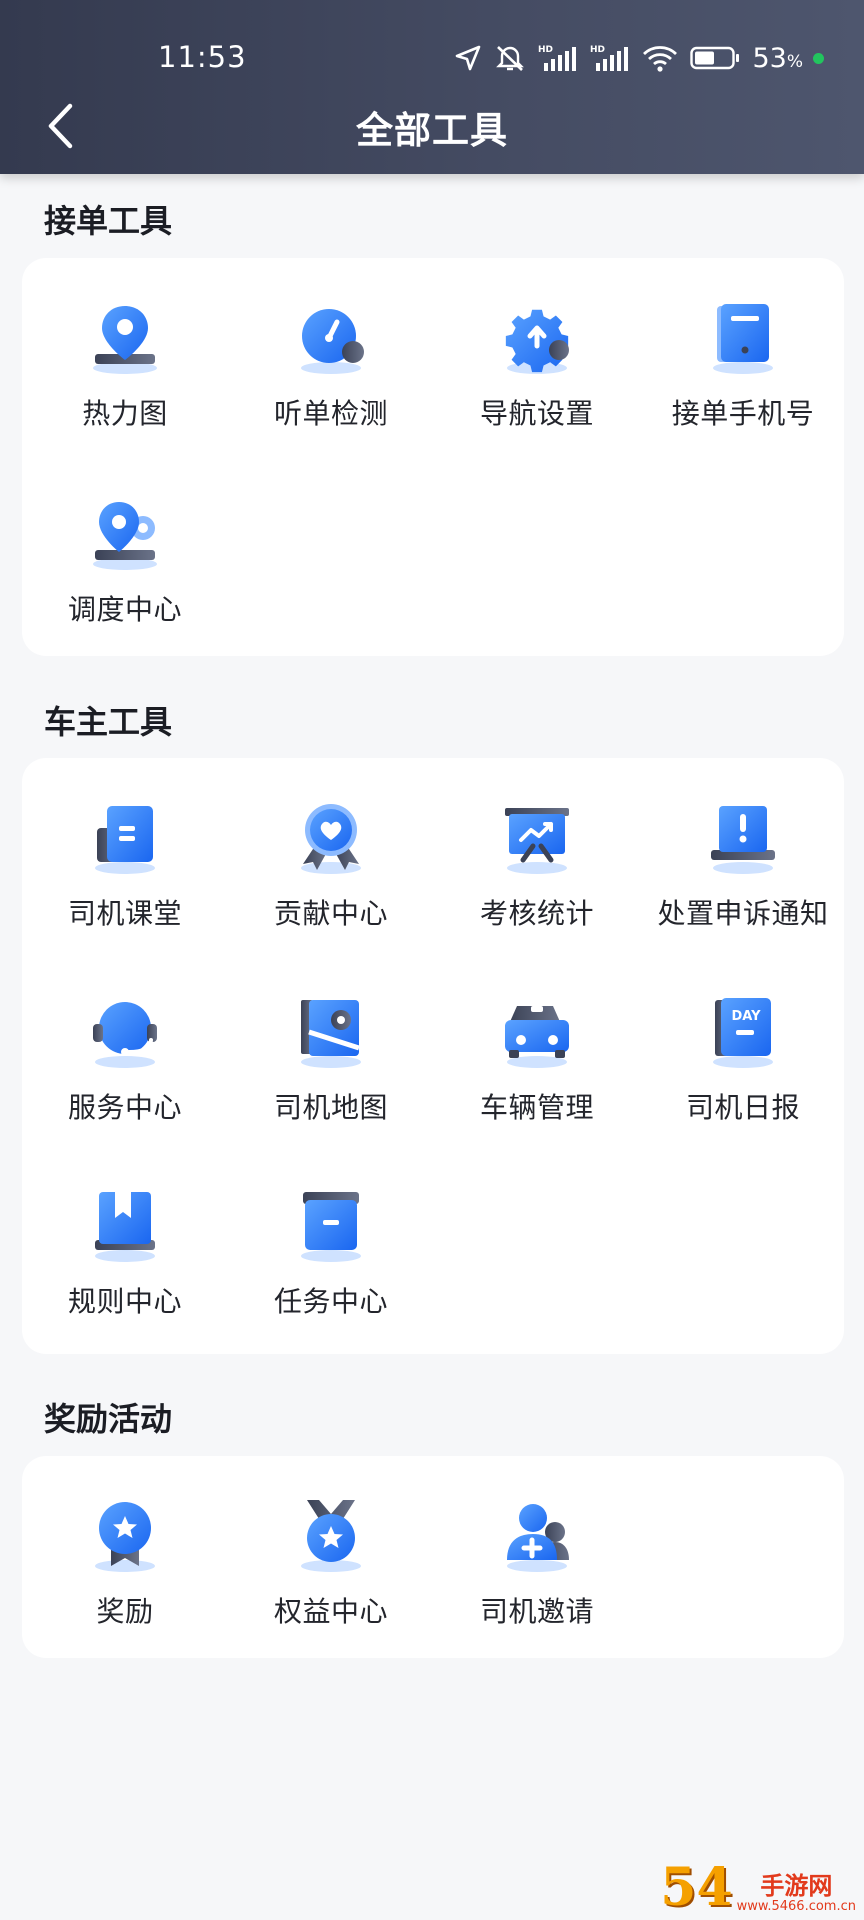 The height and width of the screenshot is (1920, 864). Describe the element at coordinates (537, 841) in the screenshot. I see `chart-board-icon` at that location.